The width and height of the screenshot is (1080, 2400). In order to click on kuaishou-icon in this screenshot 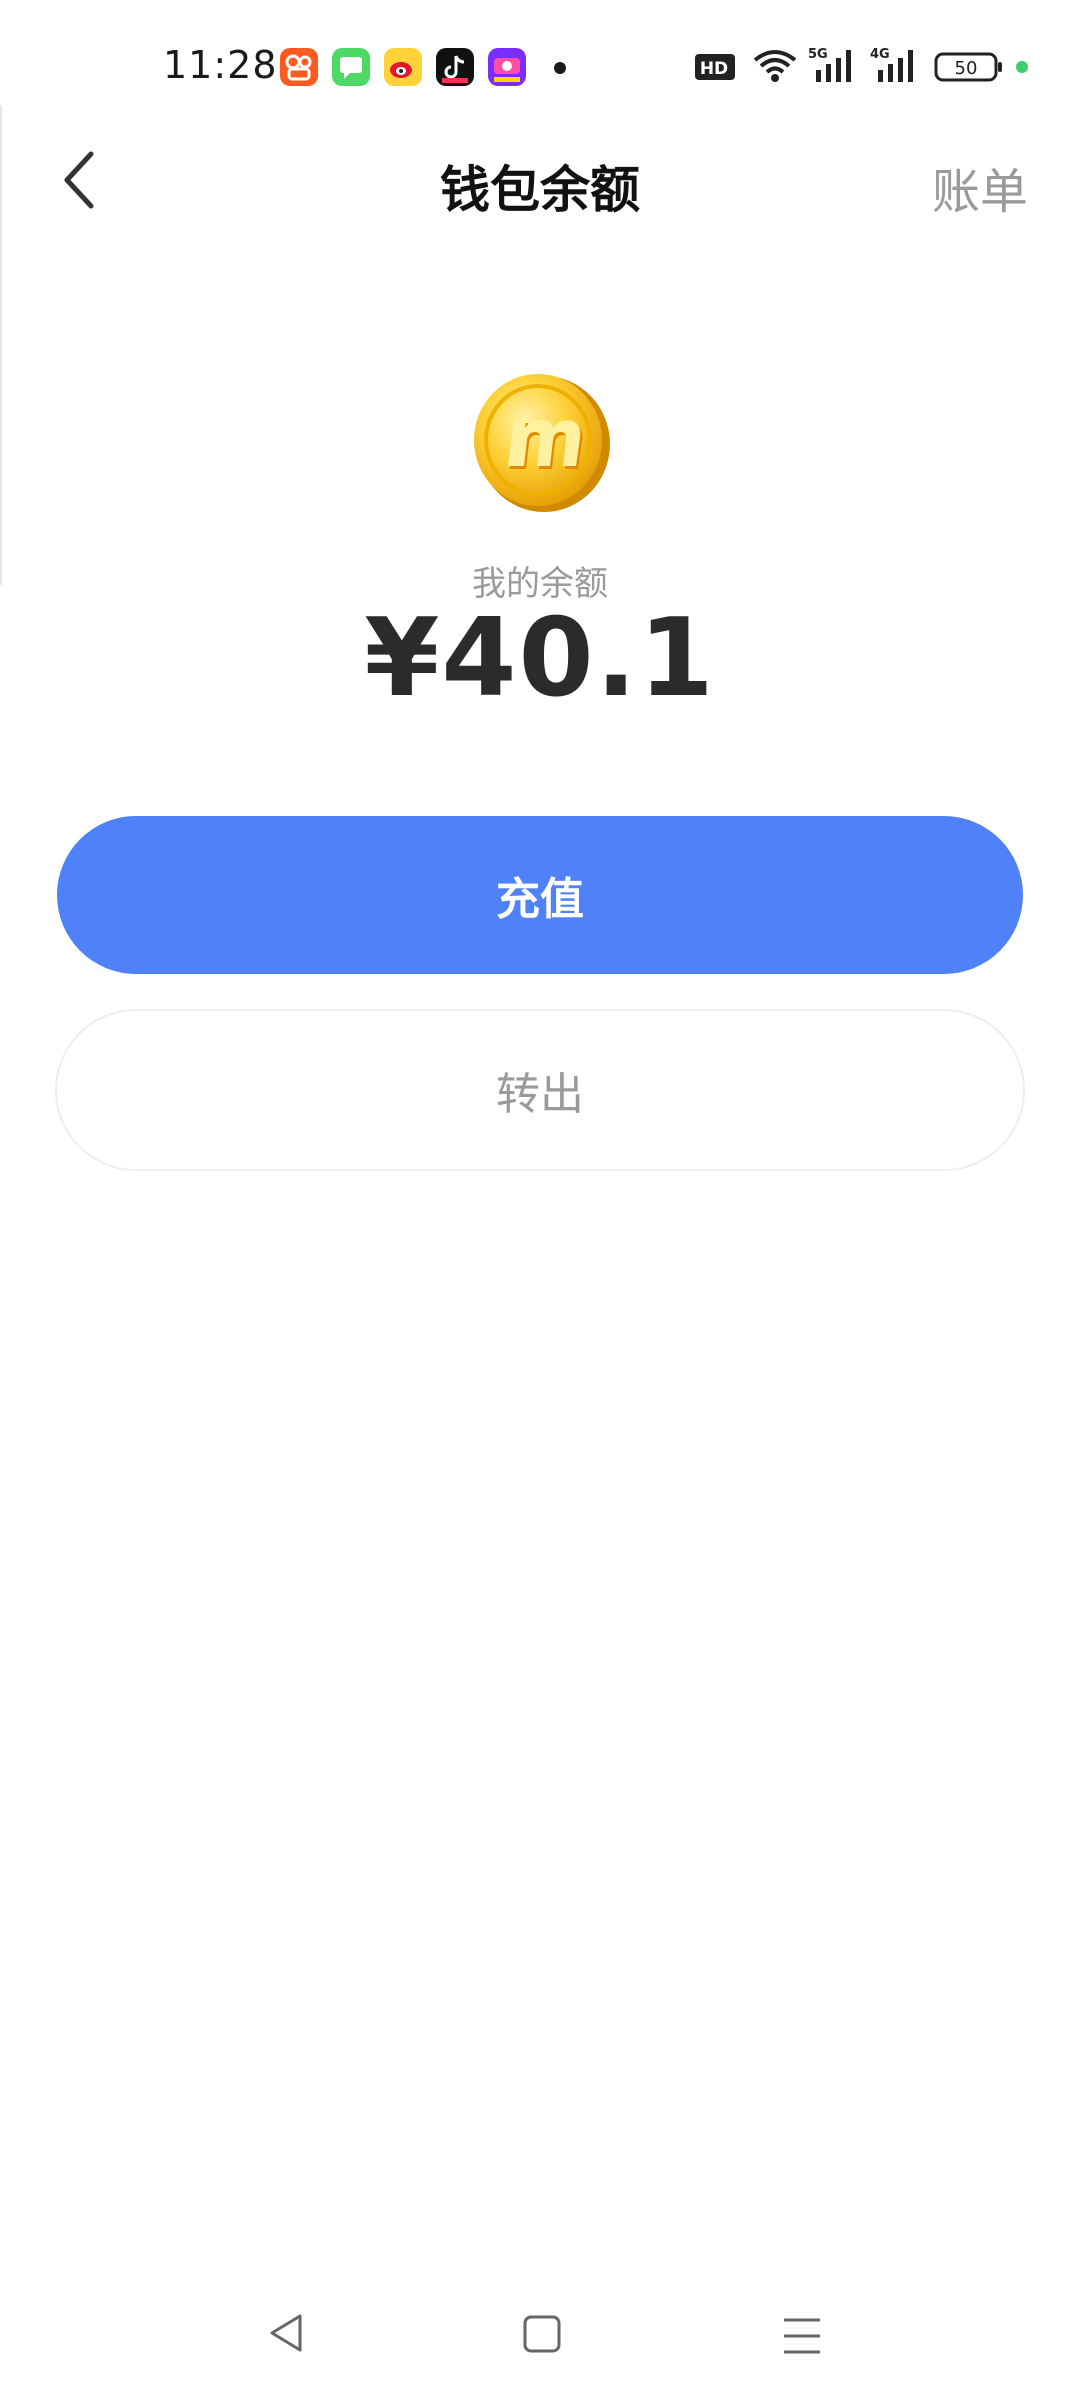, I will do `click(299, 67)`.